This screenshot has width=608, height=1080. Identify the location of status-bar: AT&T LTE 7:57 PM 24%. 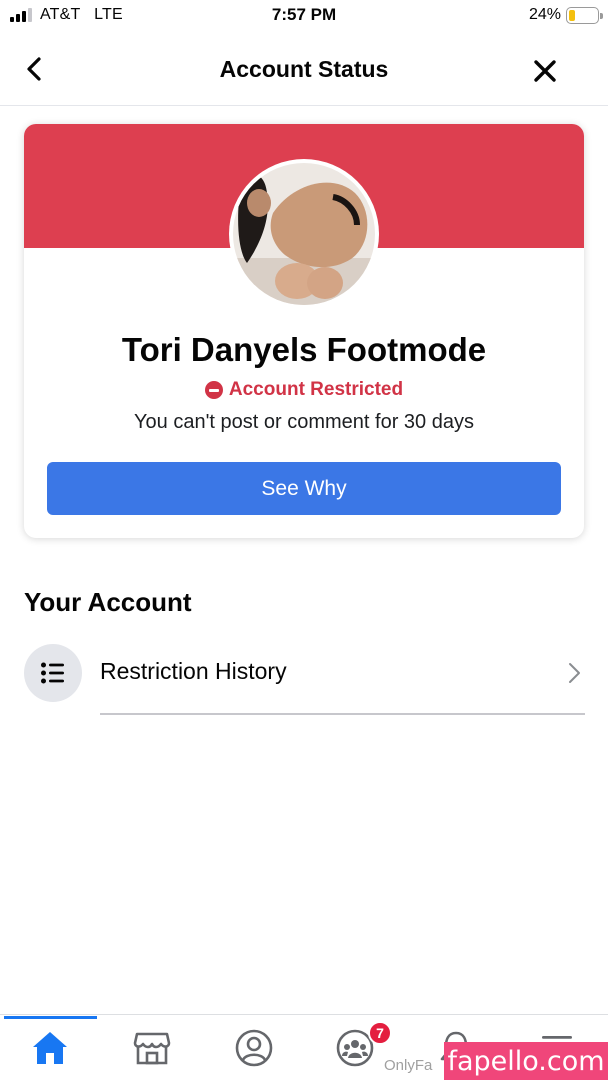
(304, 16).